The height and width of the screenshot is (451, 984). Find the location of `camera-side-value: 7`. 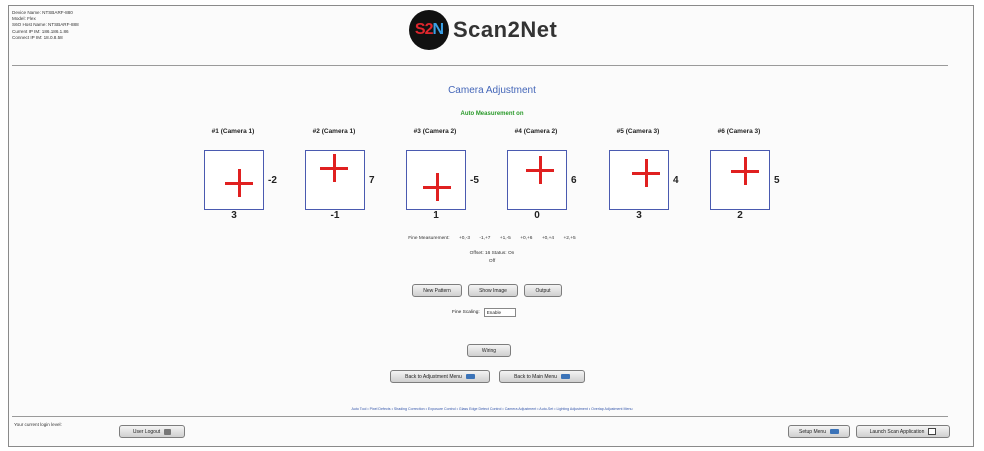

camera-side-value: 7 is located at coordinates (372, 180).